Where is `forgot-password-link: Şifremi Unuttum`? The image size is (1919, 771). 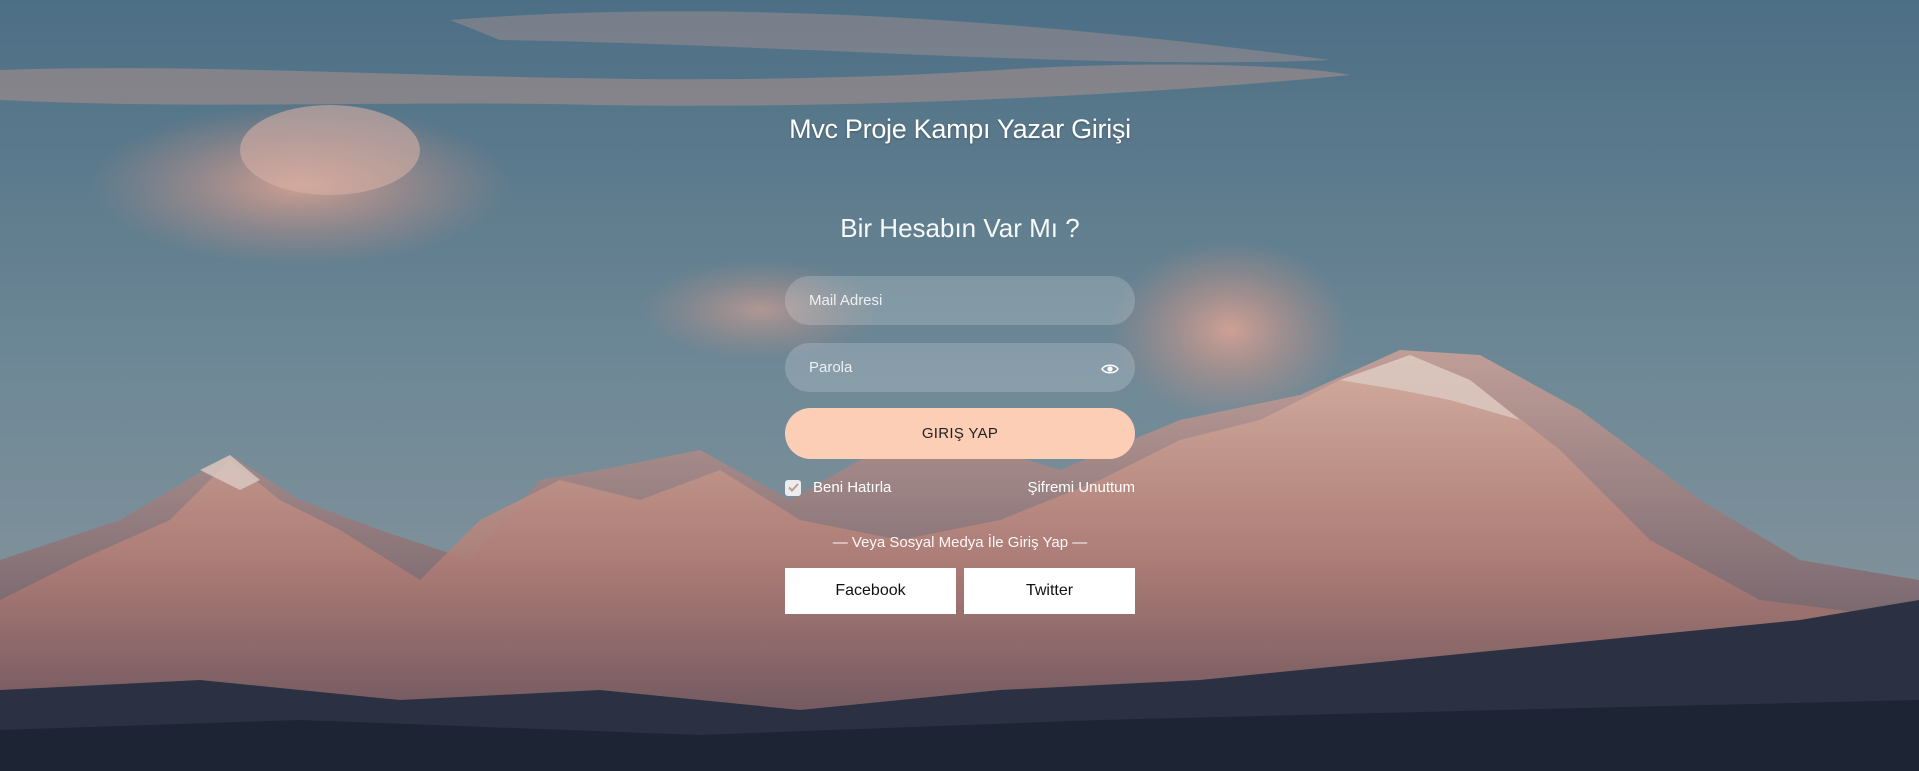
forgot-password-link: Şifremi Unuttum is located at coordinates (1081, 487).